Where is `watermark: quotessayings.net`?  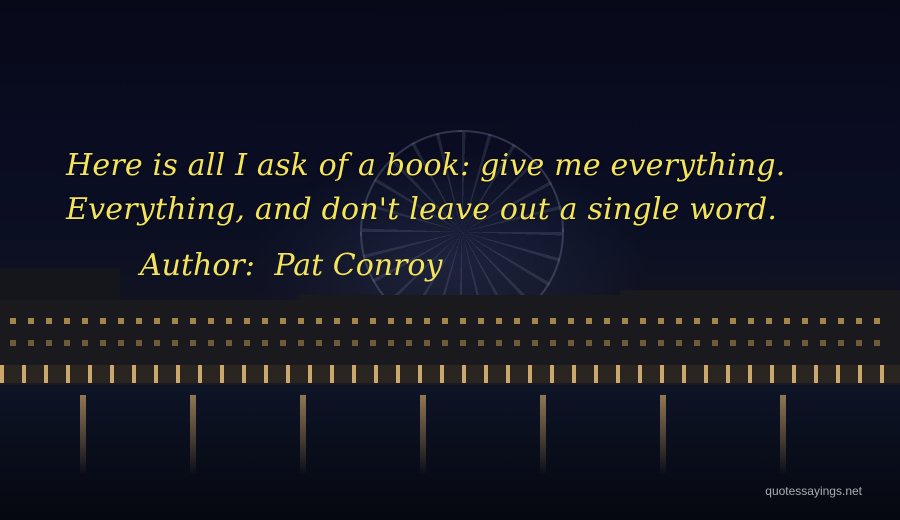 watermark: quotessayings.net is located at coordinates (813, 491).